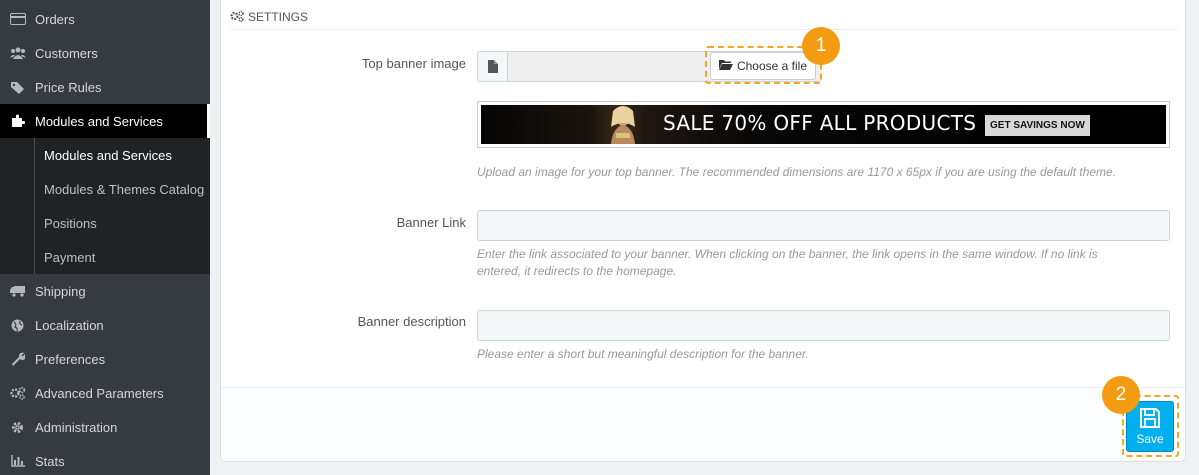 The image size is (1199, 475). What do you see at coordinates (343, 223) in the screenshot?
I see `label-container: Banner Link` at bounding box center [343, 223].